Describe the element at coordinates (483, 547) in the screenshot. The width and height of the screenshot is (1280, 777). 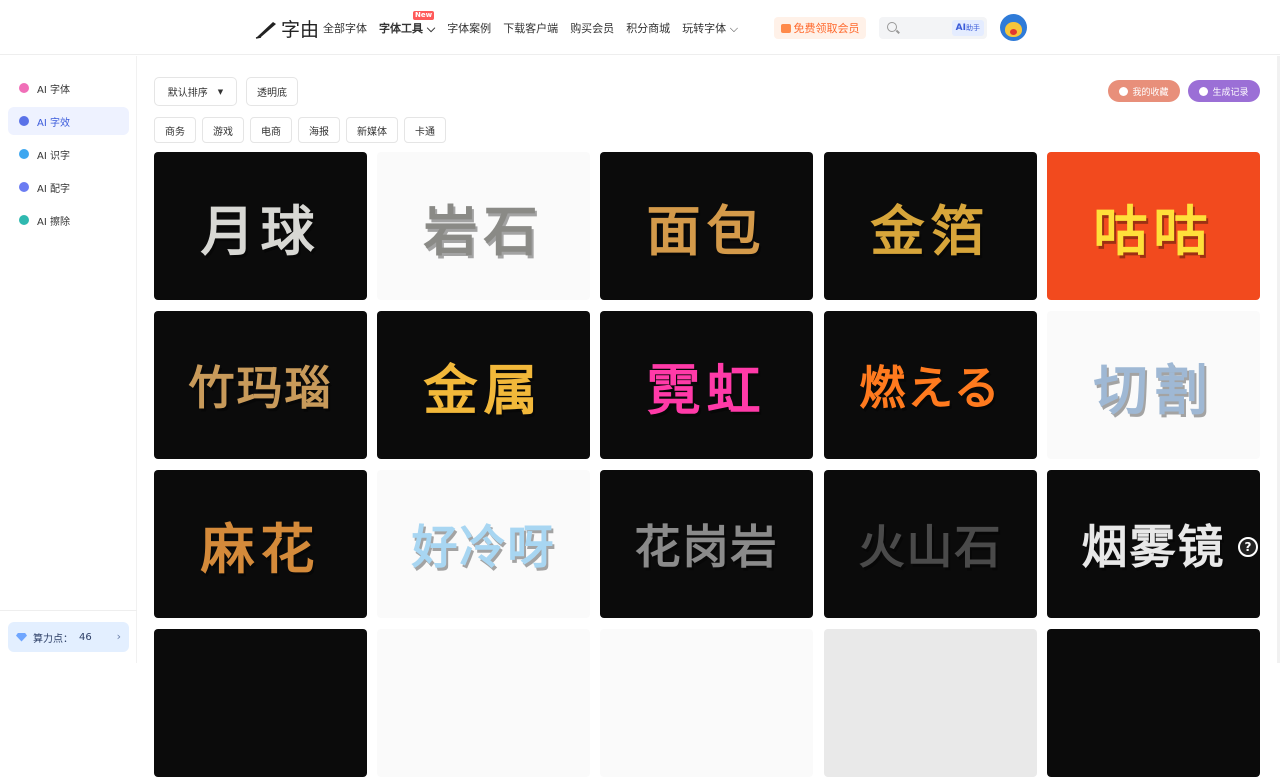
I see `effect-card-title: 好冷呀` at that location.